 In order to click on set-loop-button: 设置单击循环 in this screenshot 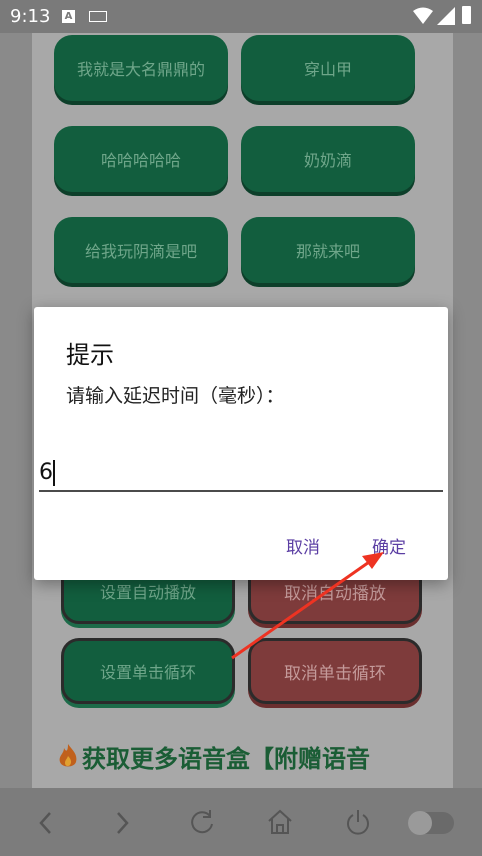, I will do `click(148, 671)`.